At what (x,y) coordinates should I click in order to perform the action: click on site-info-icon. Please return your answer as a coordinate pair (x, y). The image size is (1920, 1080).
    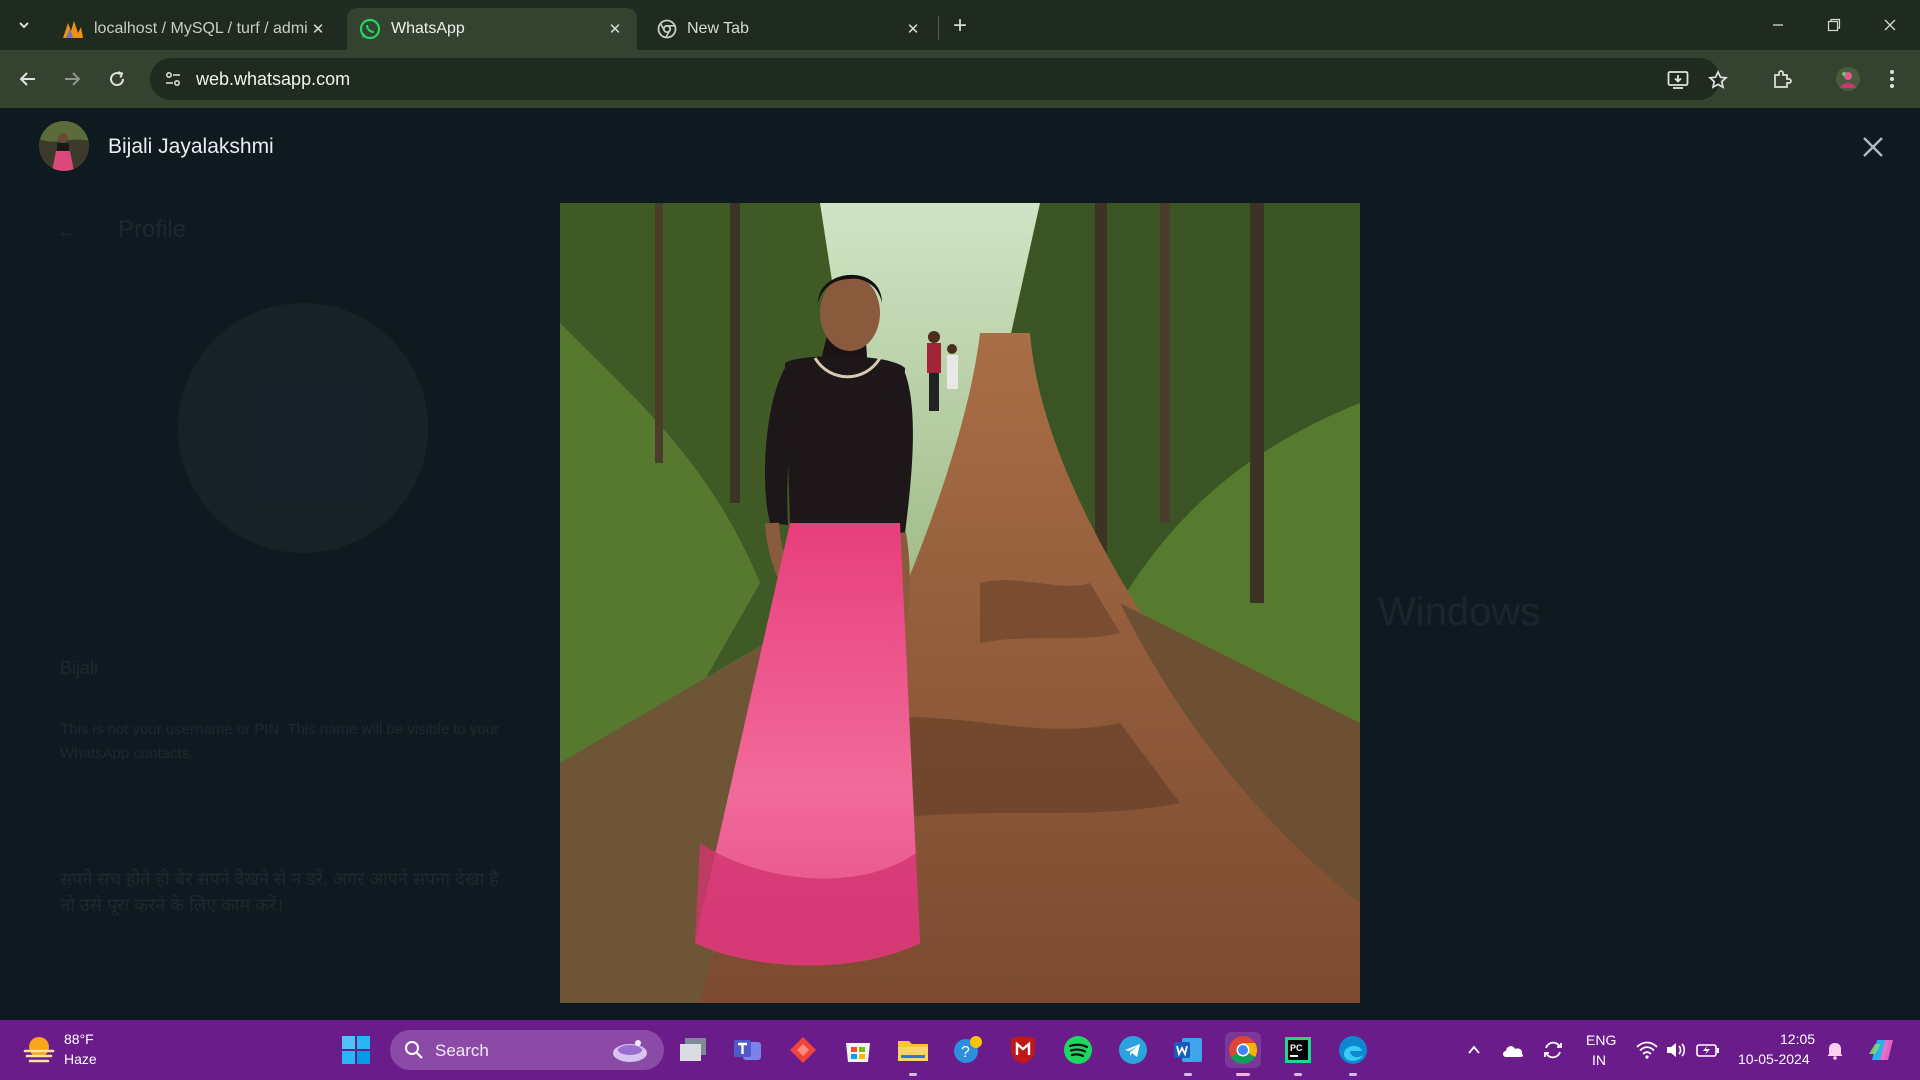
    Looking at the image, I should click on (173, 79).